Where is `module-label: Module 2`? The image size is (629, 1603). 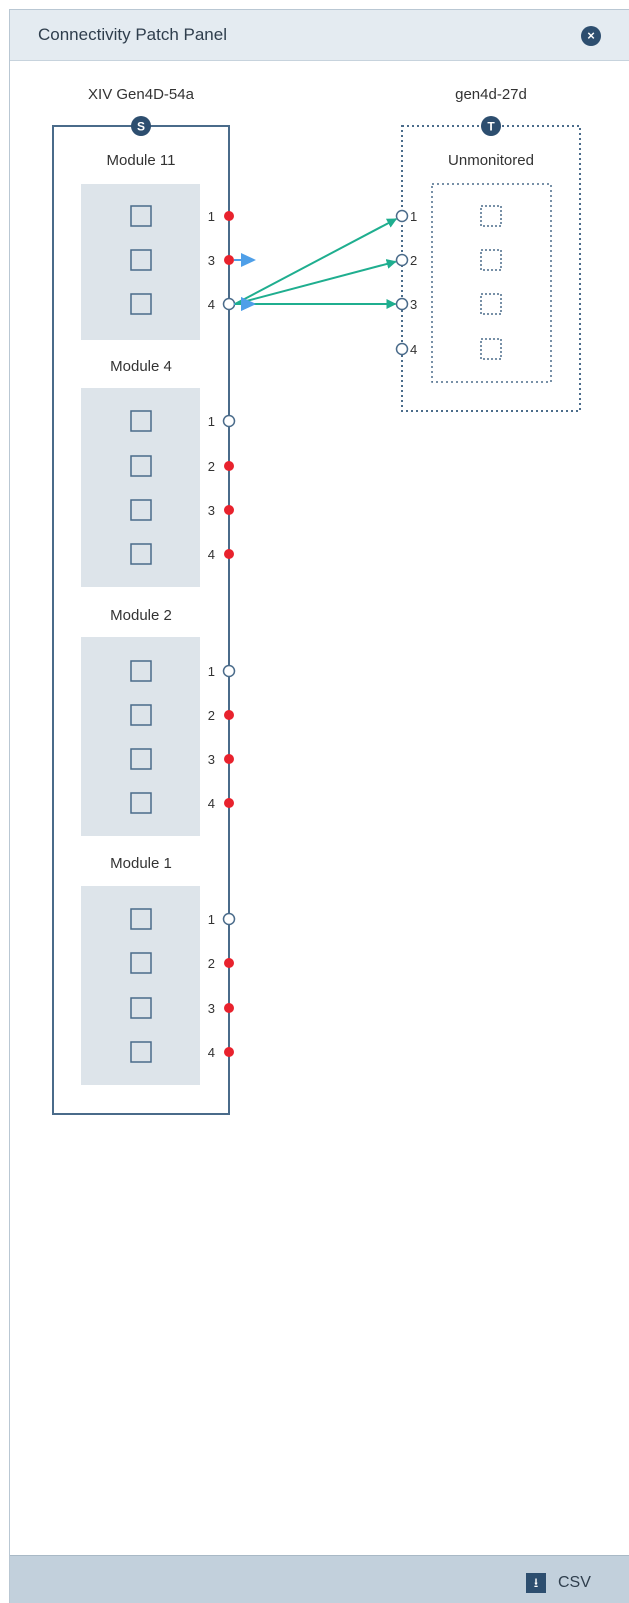
module-label: Module 2 is located at coordinates (141, 615).